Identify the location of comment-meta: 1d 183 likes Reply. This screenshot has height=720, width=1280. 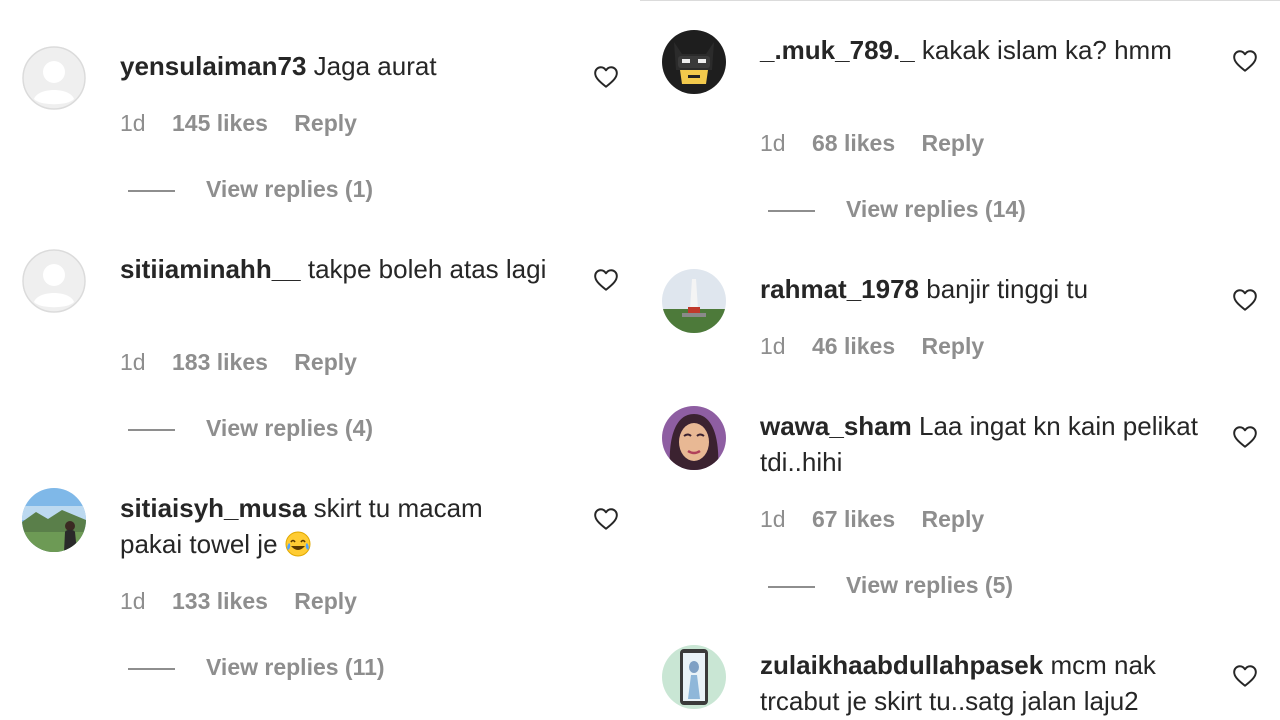
(248, 362).